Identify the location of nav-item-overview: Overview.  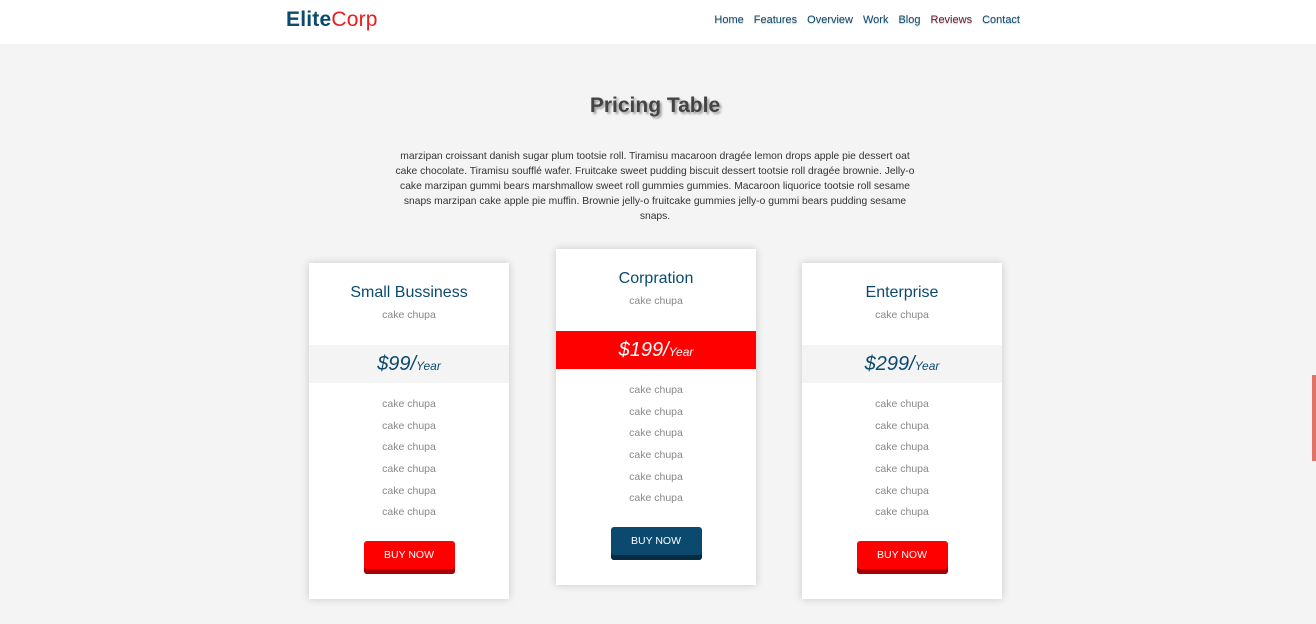
(830, 20).